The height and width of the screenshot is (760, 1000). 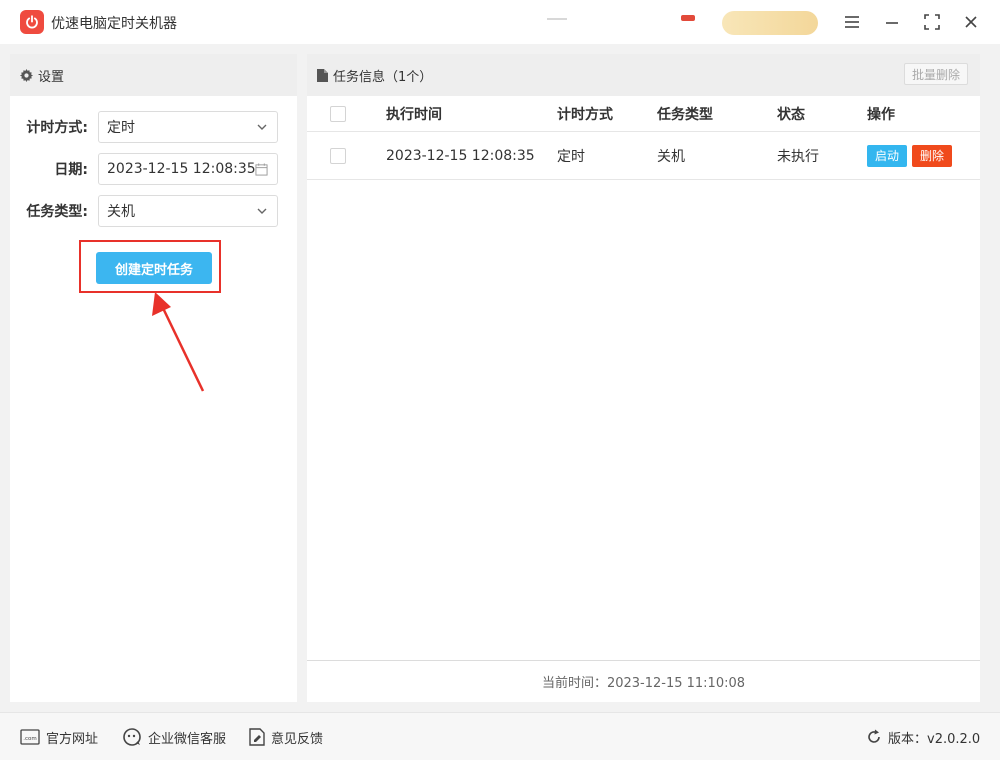 What do you see at coordinates (770, 23) in the screenshot?
I see `titlebar-promo-pill` at bounding box center [770, 23].